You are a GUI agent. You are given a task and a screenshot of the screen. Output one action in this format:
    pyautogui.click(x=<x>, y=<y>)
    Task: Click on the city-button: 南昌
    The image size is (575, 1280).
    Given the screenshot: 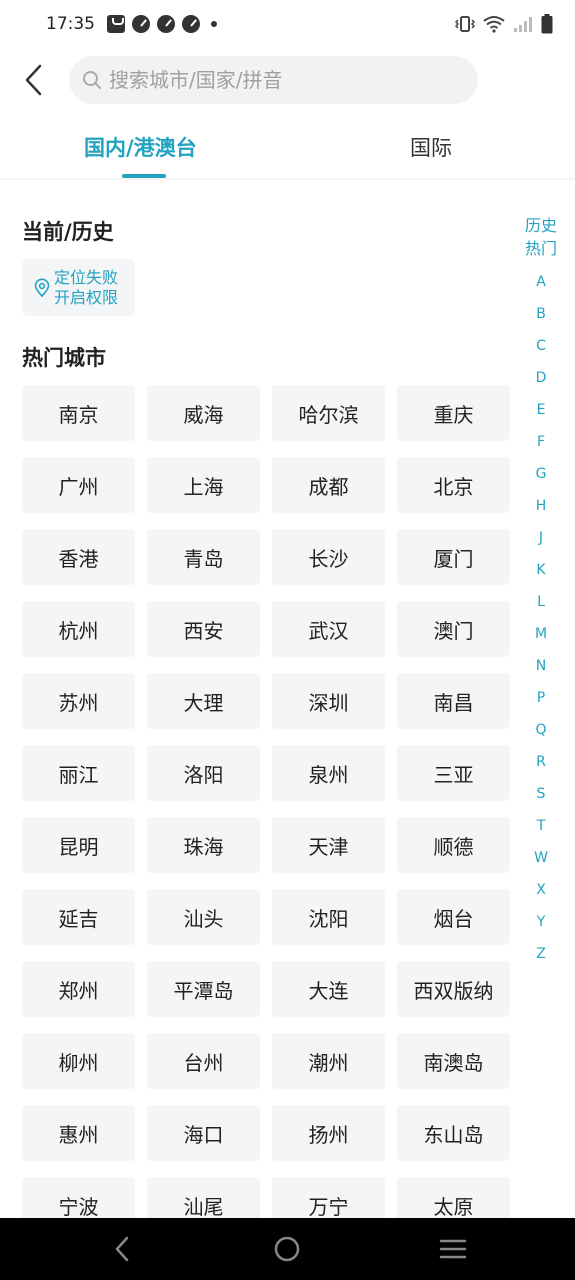 What is the action you would take?
    pyautogui.click(x=453, y=701)
    